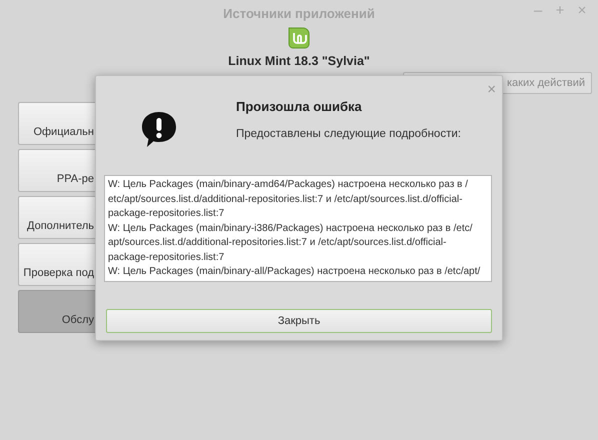 The image size is (598, 440). I want to click on log-line: W: Цель Packages (main/binary-amd64/Packages) настроена несколько раз в /, so click(288, 185).